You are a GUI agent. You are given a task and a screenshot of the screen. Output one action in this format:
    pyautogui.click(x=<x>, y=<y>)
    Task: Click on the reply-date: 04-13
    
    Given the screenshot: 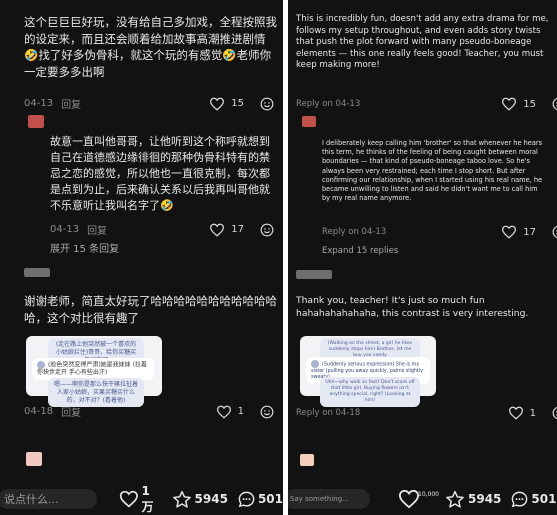 What is the action you would take?
    pyautogui.click(x=65, y=229)
    